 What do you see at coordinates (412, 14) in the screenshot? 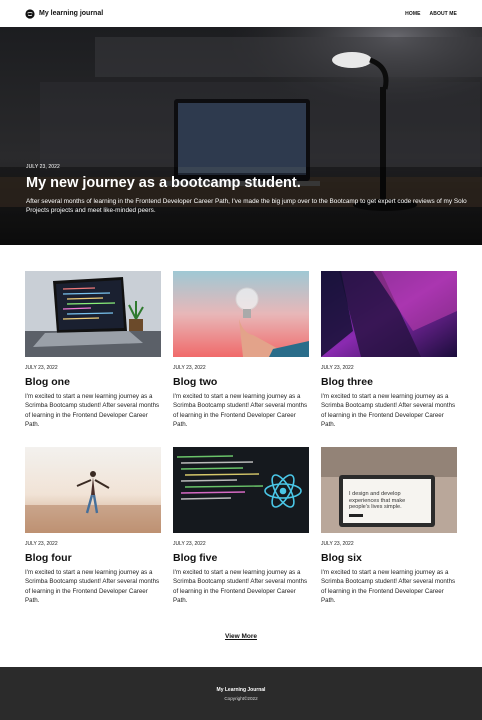
I see `nav-home-link: HOME` at bounding box center [412, 14].